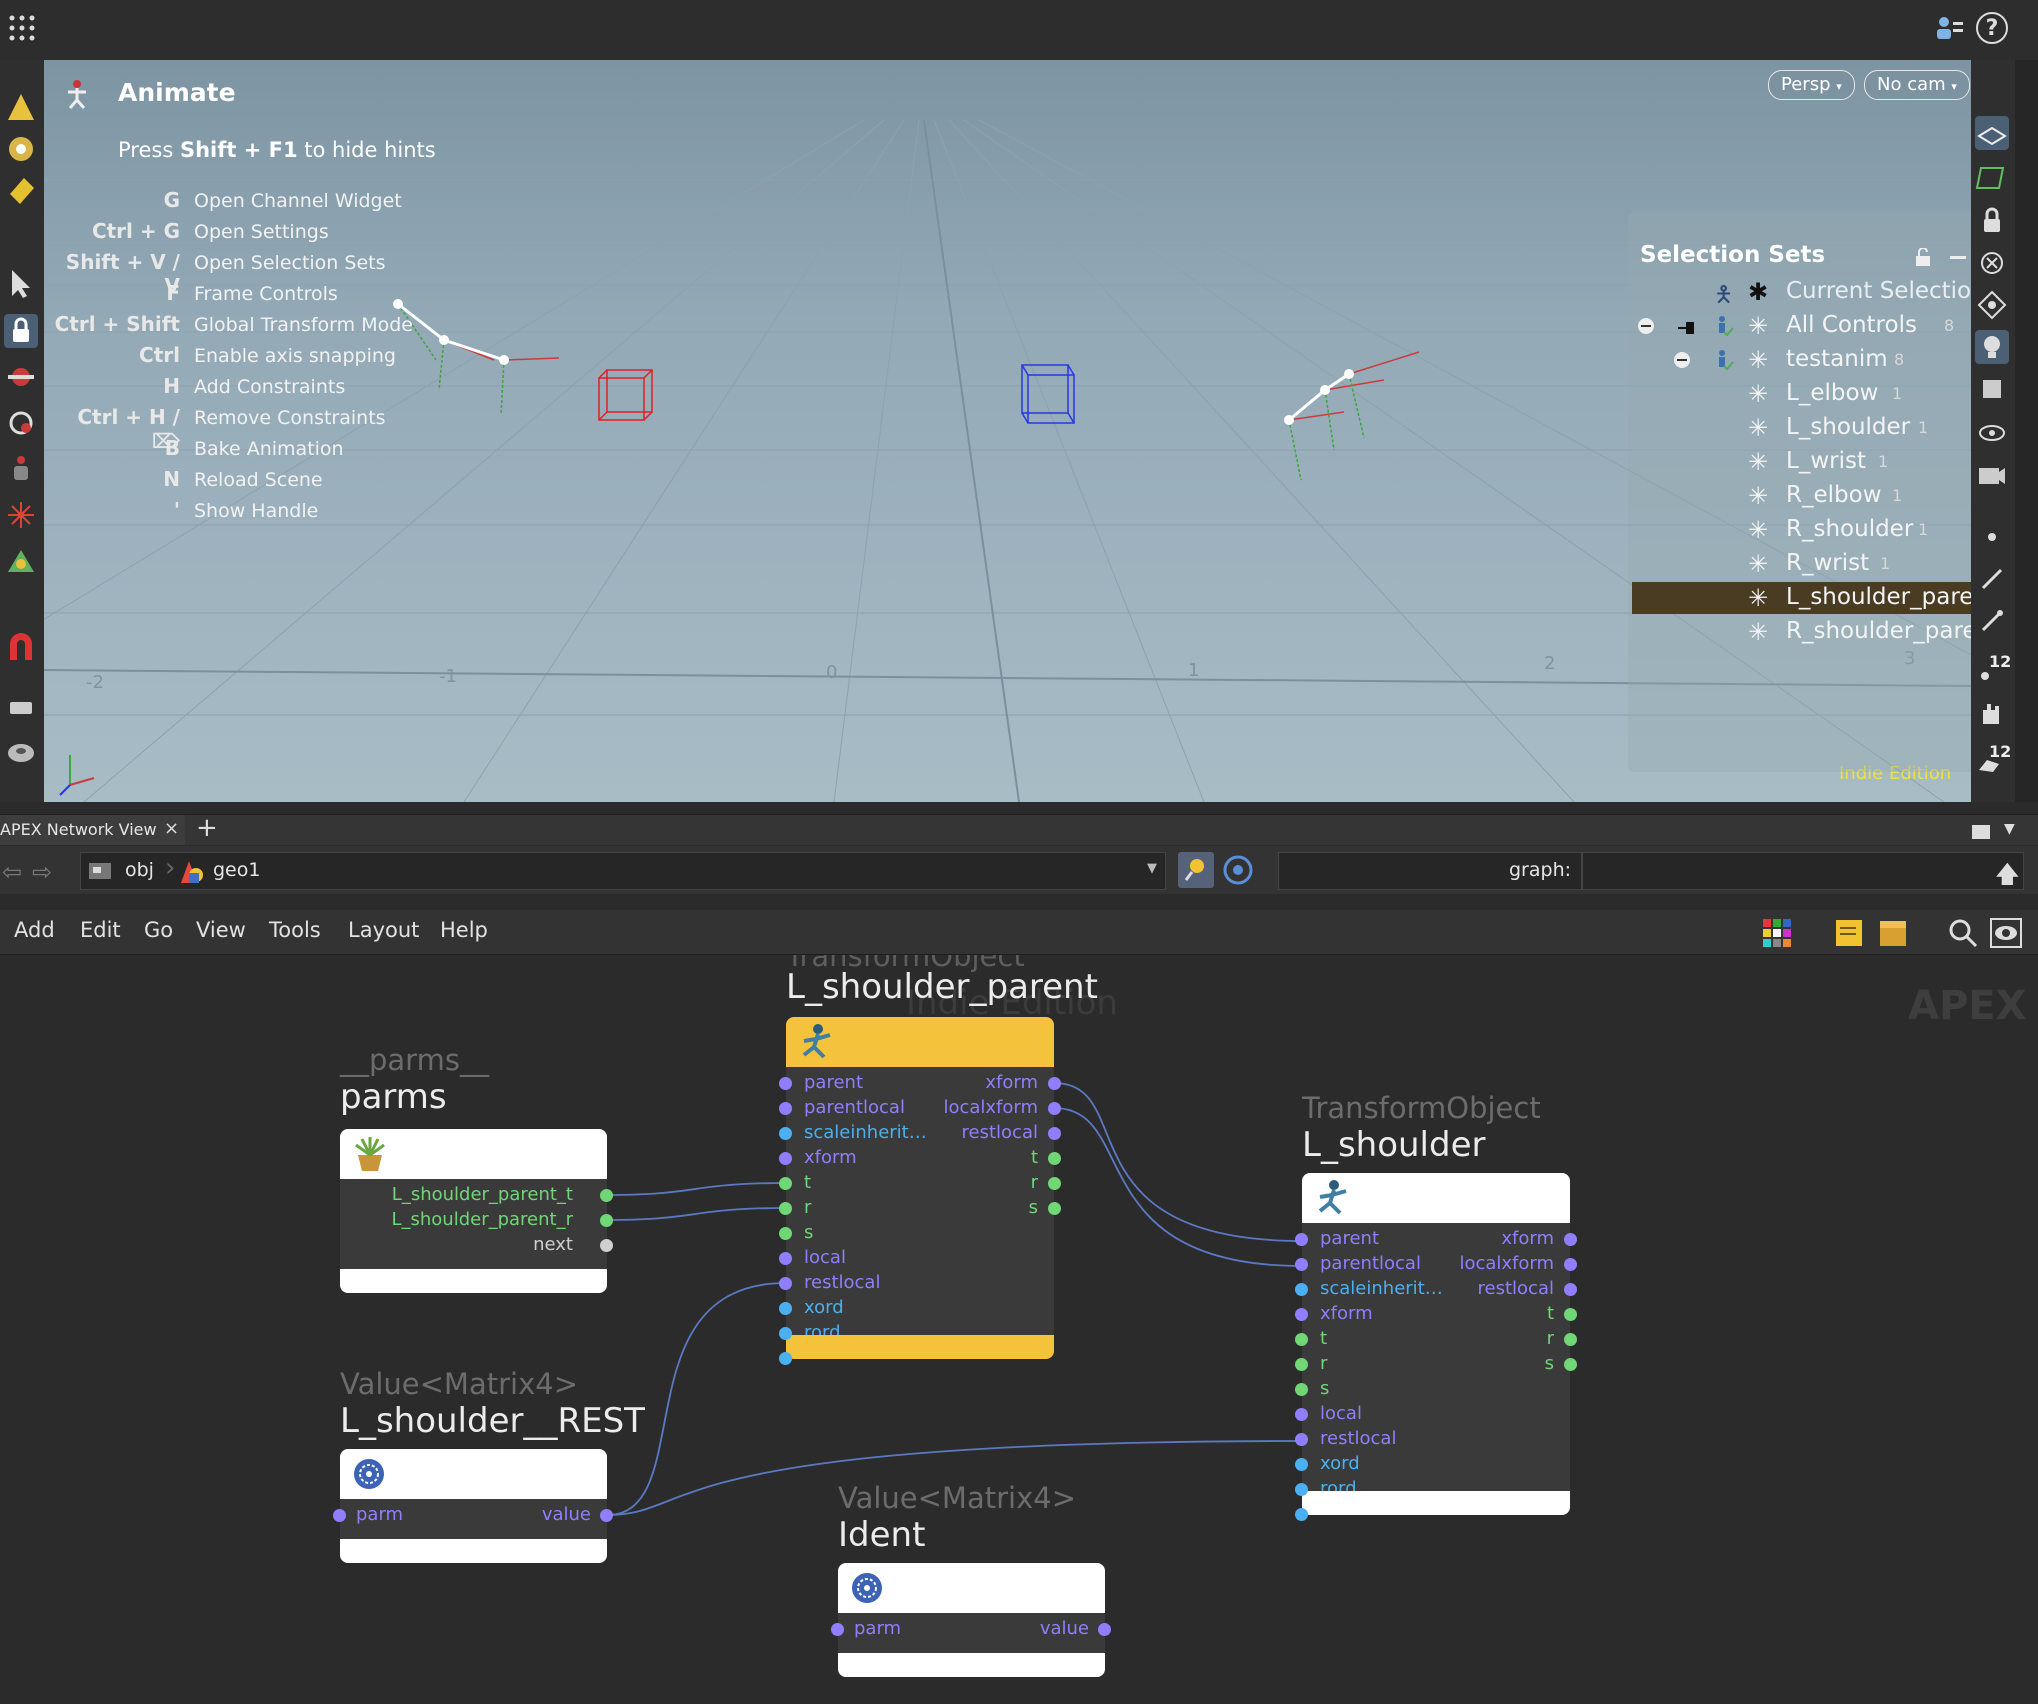 This screenshot has height=1704, width=2038. I want to click on graph-path-field: graph: 🡅, so click(1651, 871).